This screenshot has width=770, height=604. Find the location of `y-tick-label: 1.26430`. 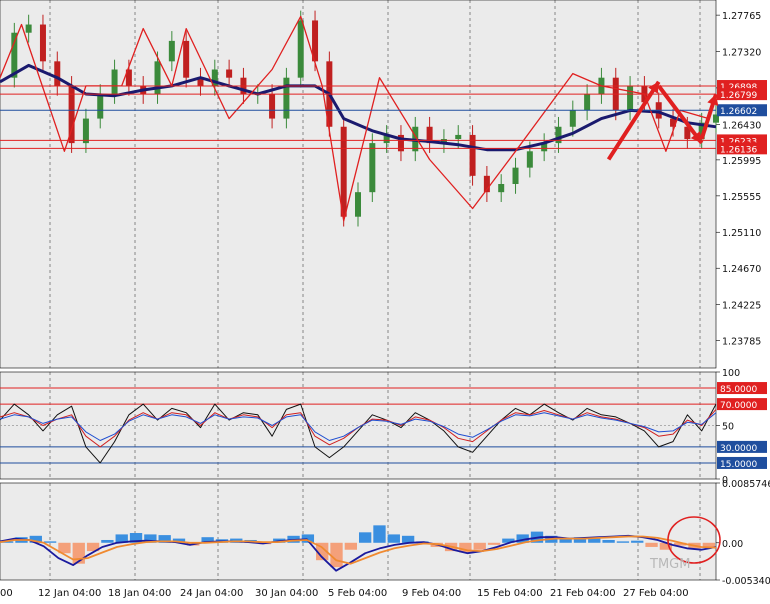

y-tick-label: 1.26430 is located at coordinates (741, 125).